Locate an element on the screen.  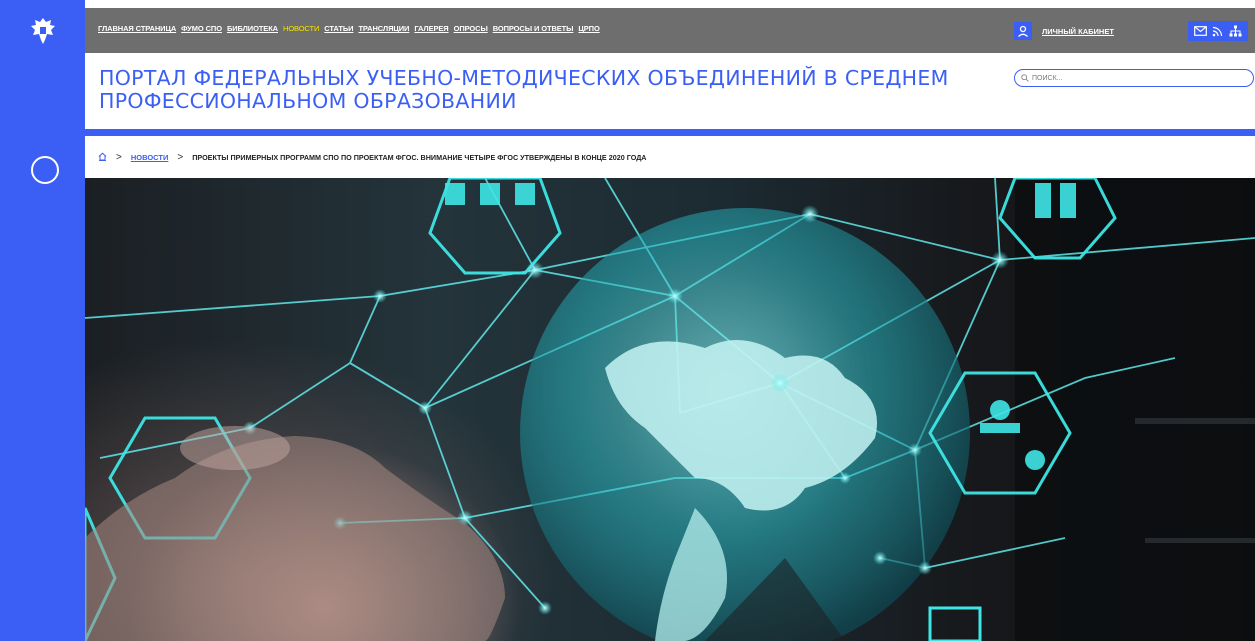
user-icon is located at coordinates (1023, 31).